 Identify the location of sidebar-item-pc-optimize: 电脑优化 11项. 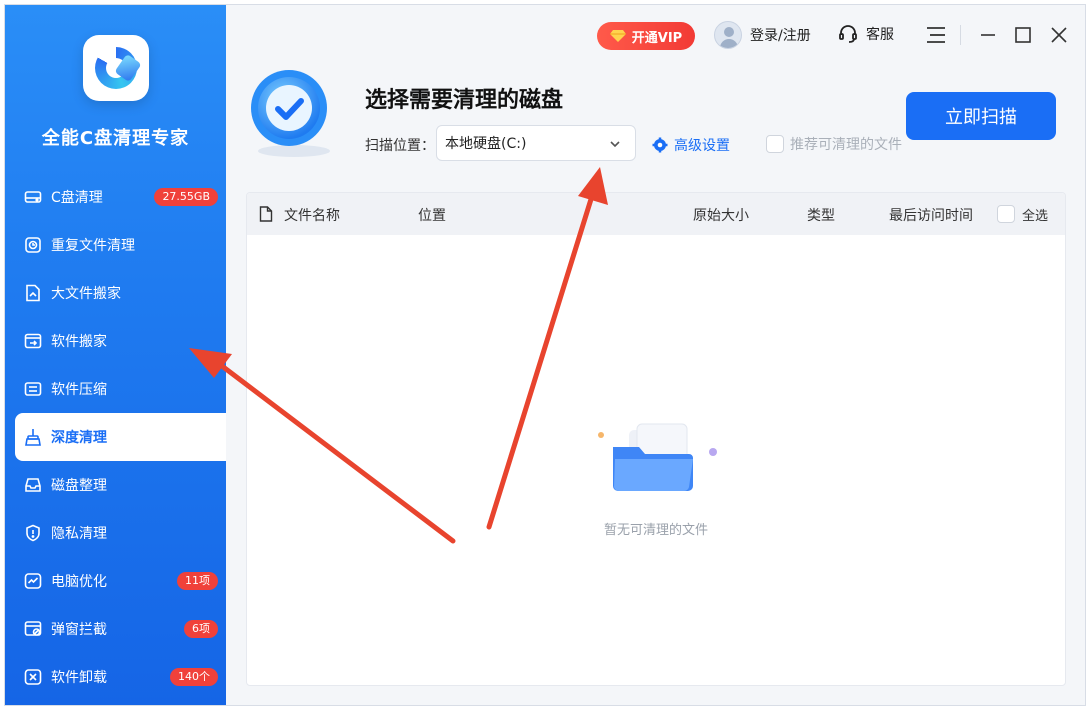
(115, 581).